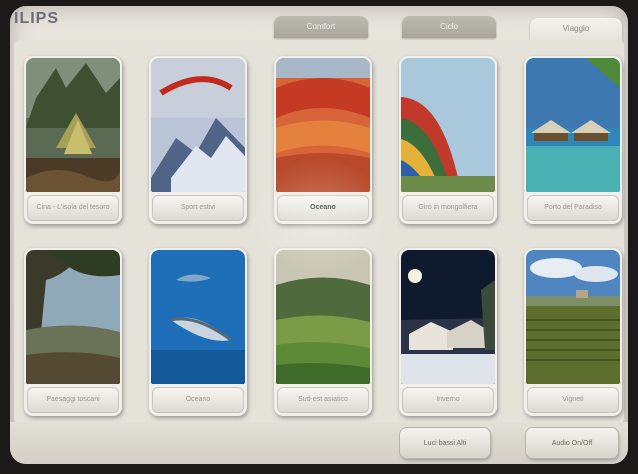 This screenshot has width=638, height=474. Describe the element at coordinates (449, 27) in the screenshot. I see `tab-ciclo: Ciclo` at that location.